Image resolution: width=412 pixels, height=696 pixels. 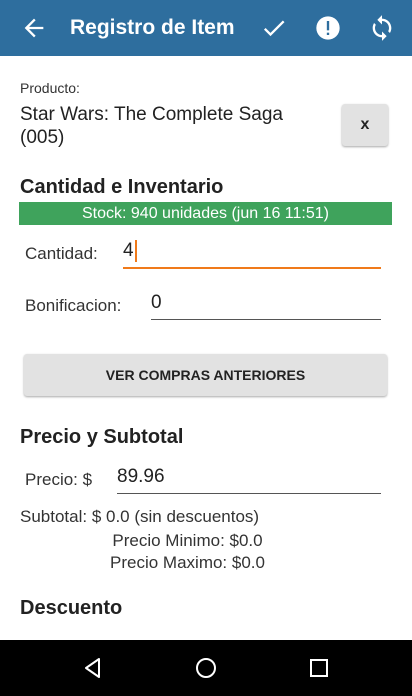 I want to click on page-title: Registro de Item, so click(x=152, y=27).